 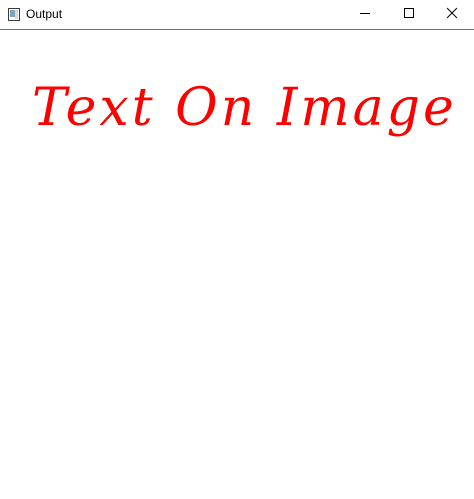 I want to click on title-bar: Output, so click(x=237, y=15).